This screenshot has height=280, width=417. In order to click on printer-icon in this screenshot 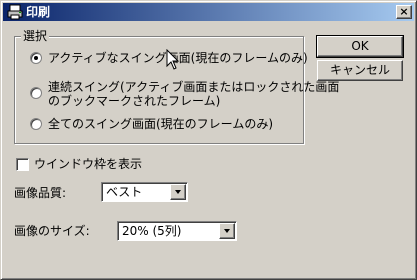, I will do `click(15, 12)`.